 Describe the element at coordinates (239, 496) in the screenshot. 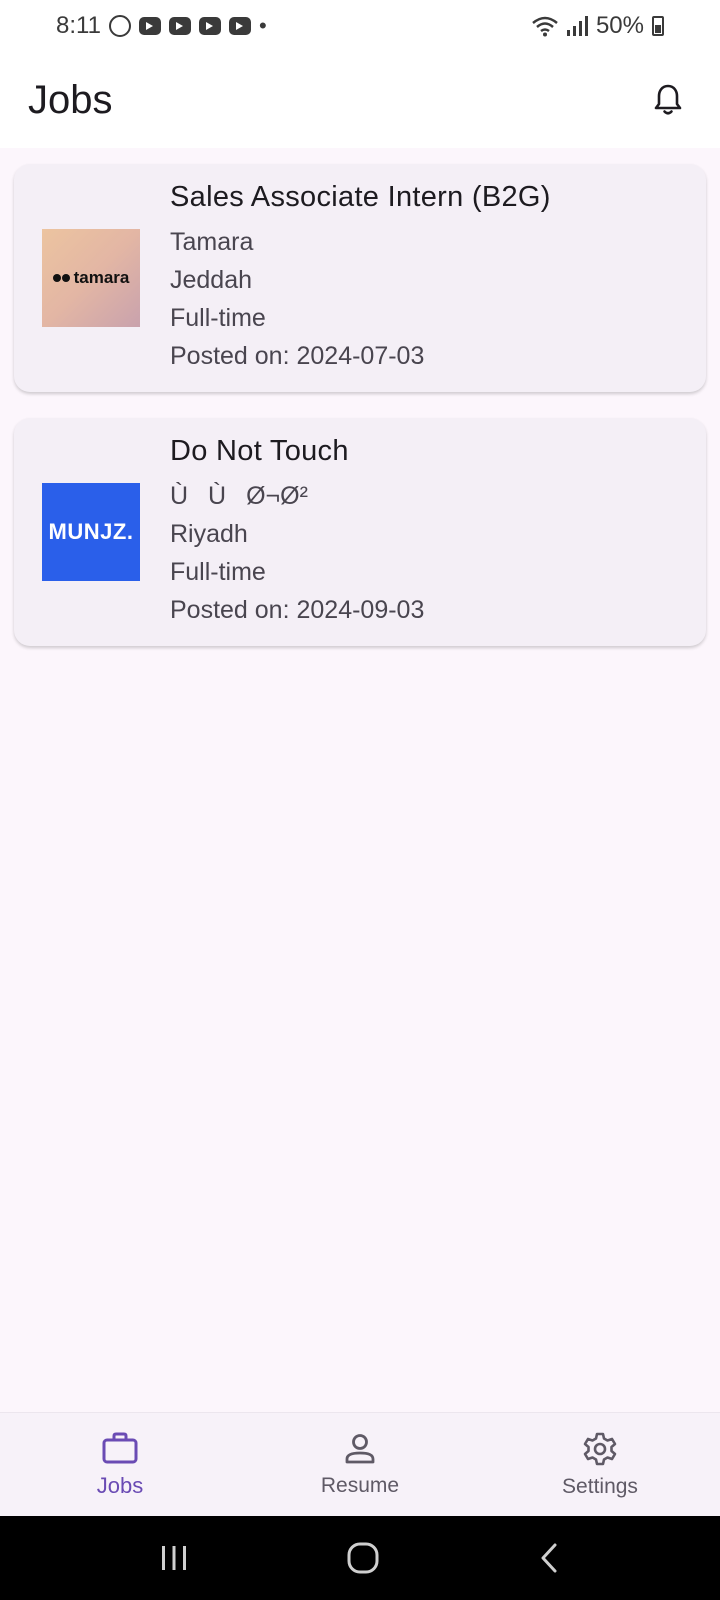

I see `job-company: Ù ÙØ¬Ø²` at that location.